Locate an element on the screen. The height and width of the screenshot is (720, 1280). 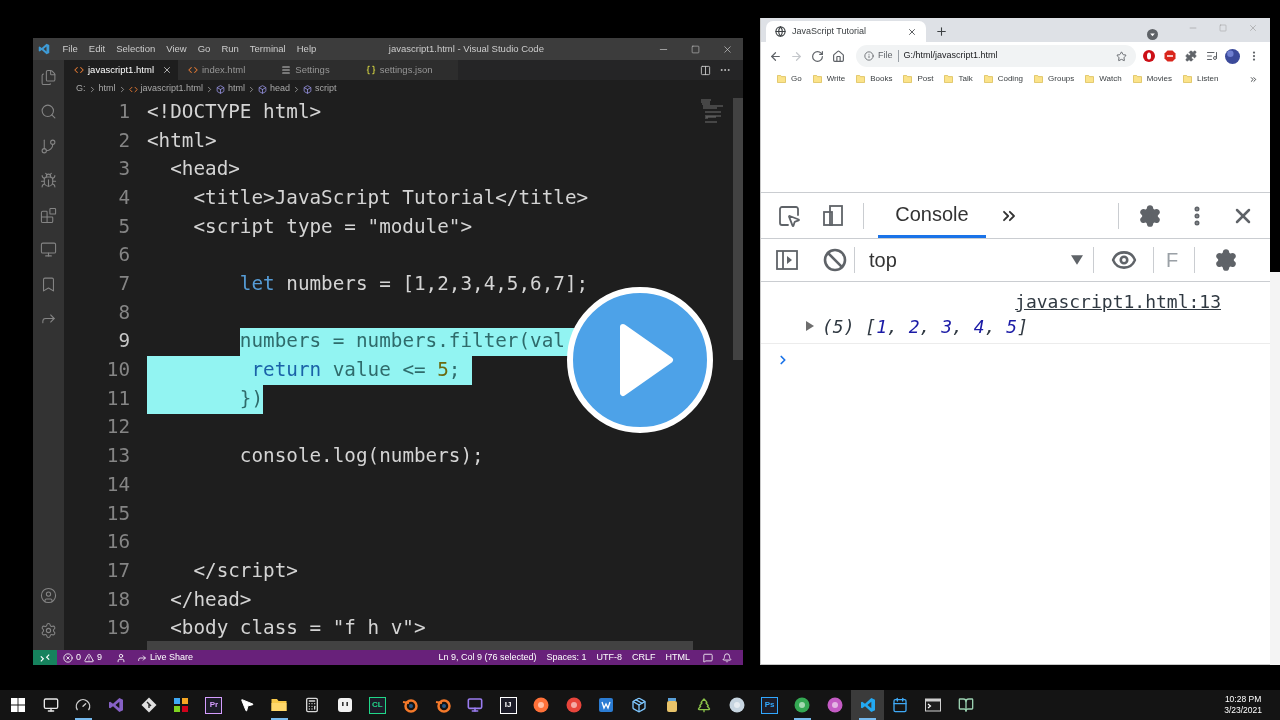
bookmark-item: Coding is located at coordinates (1003, 79).